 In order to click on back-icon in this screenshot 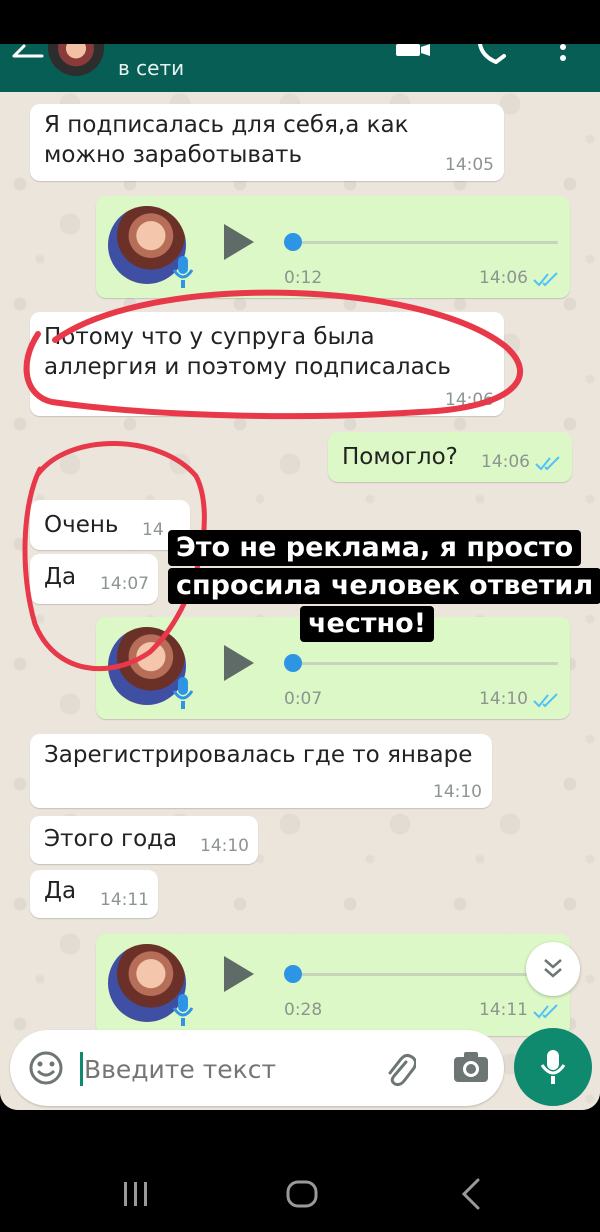, I will do `click(471, 1194)`.